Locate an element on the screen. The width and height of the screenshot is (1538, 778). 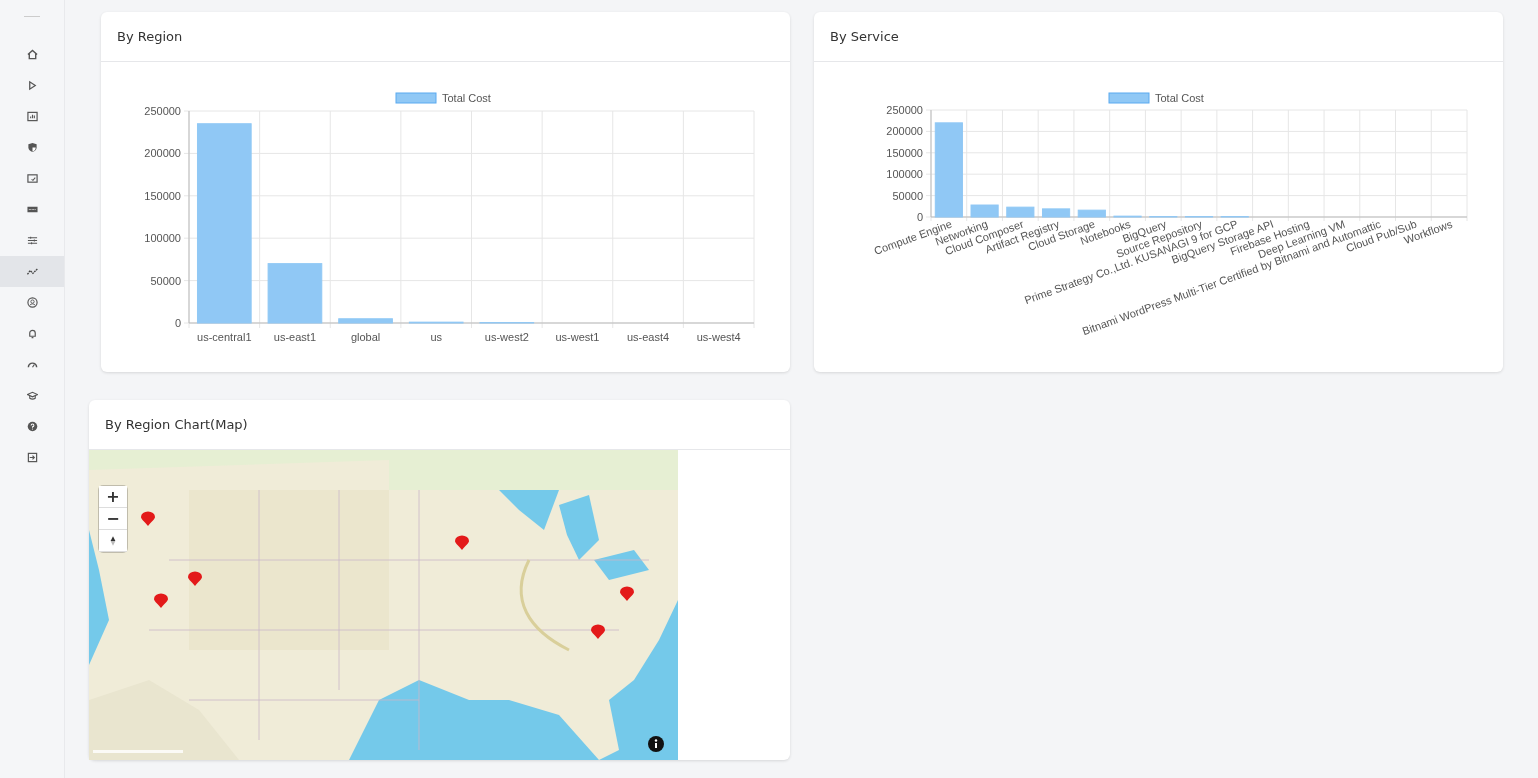
card-icon is located at coordinates (32, 178).